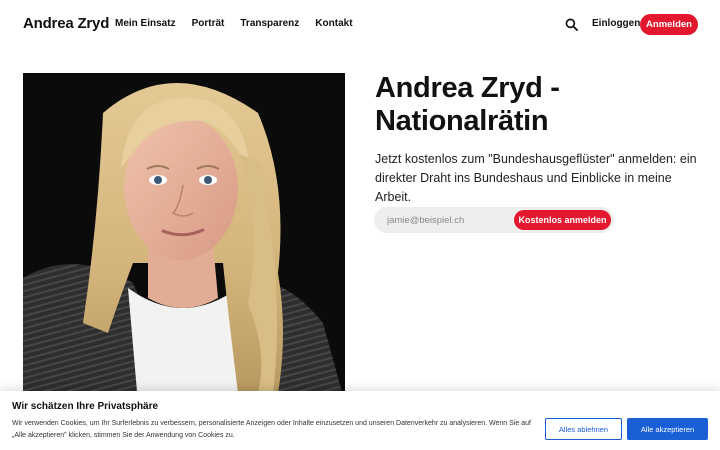 This screenshot has width=720, height=450. Describe the element at coordinates (333, 23) in the screenshot. I see `nav-item-kontakt: Kontakt` at that location.